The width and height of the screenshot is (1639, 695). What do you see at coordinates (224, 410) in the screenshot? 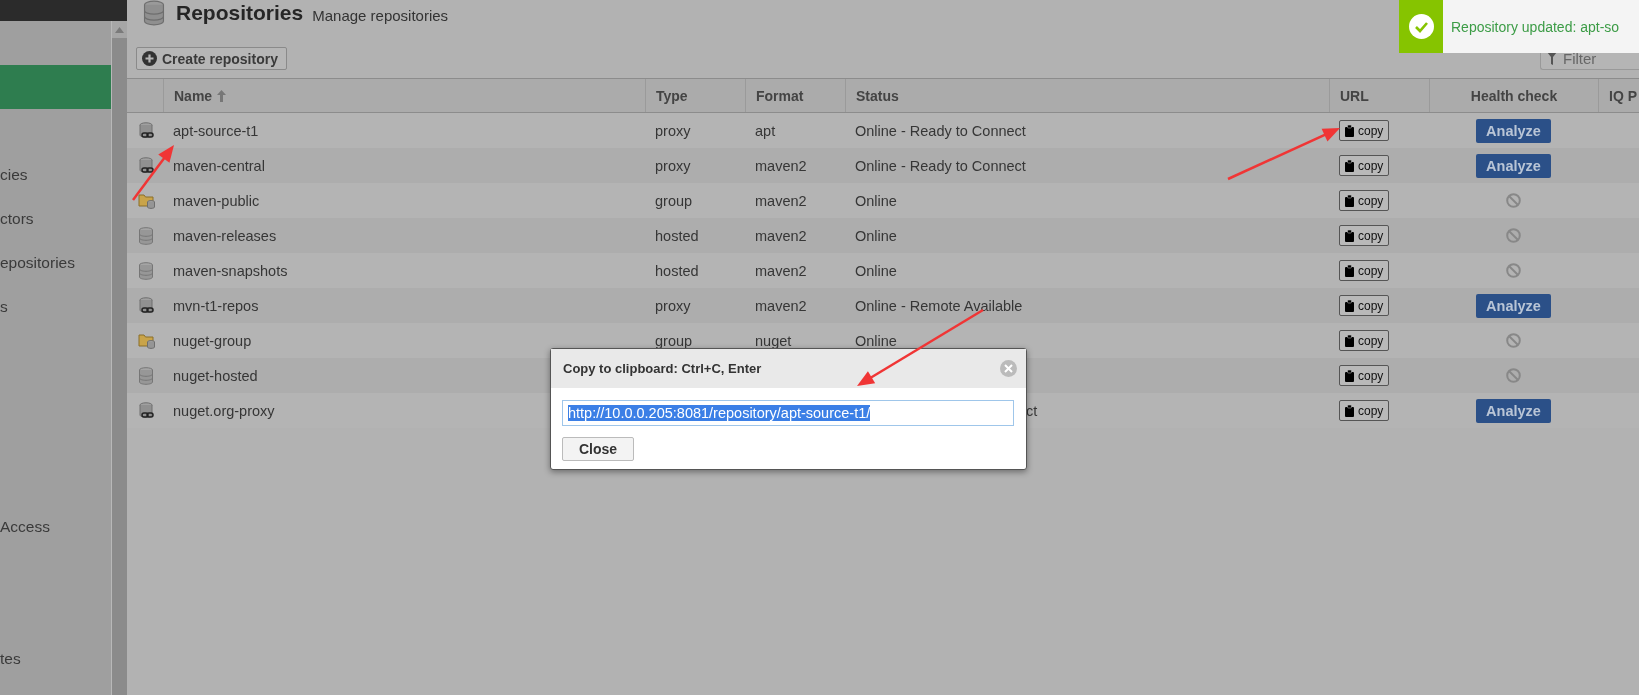
I see `table-cell: nuget.org-proxy` at bounding box center [224, 410].